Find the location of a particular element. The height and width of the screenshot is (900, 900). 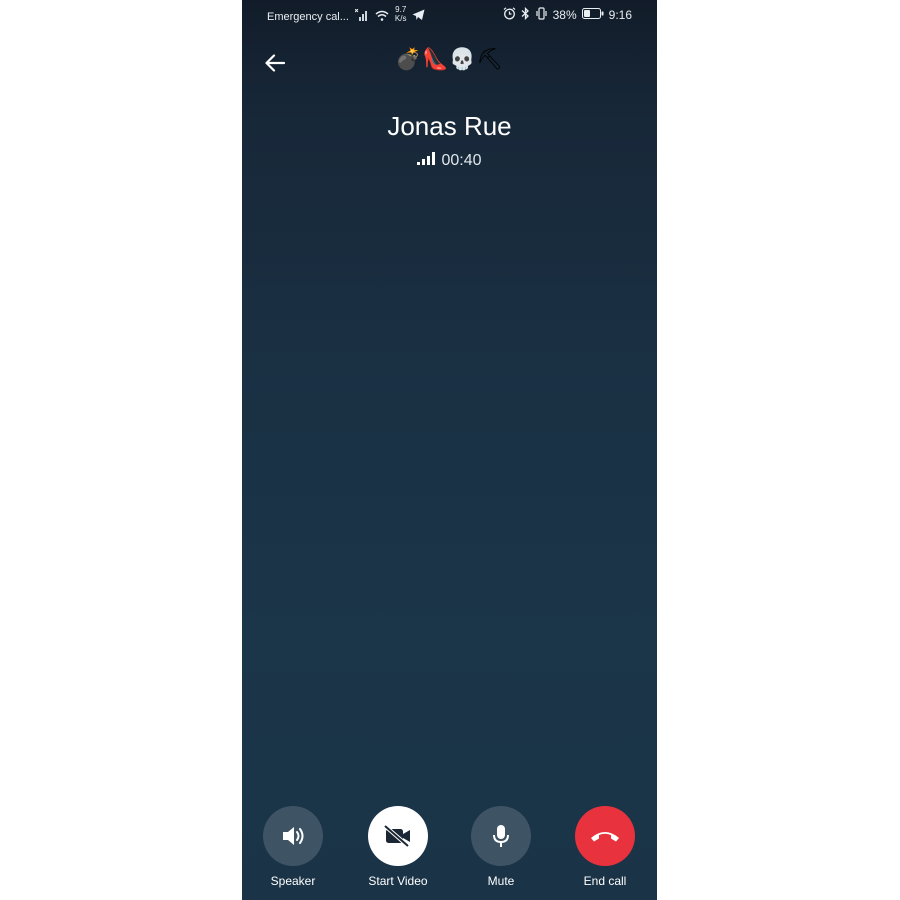

microphone-icon is located at coordinates (501, 836).